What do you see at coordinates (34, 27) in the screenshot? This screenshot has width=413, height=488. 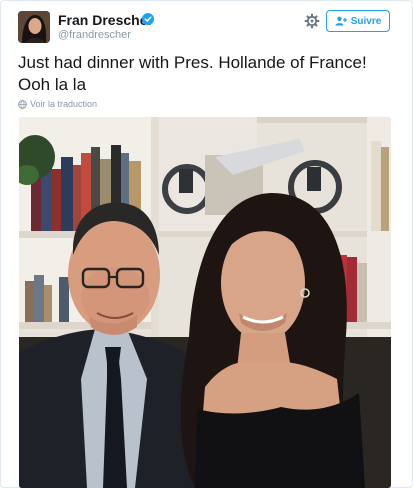 I see `author-avatar` at bounding box center [34, 27].